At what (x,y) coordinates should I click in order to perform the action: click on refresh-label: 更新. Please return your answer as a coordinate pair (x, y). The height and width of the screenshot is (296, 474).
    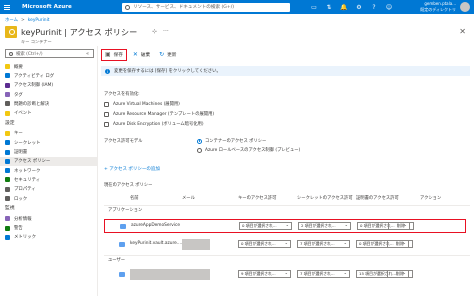
    Looking at the image, I should click on (172, 55).